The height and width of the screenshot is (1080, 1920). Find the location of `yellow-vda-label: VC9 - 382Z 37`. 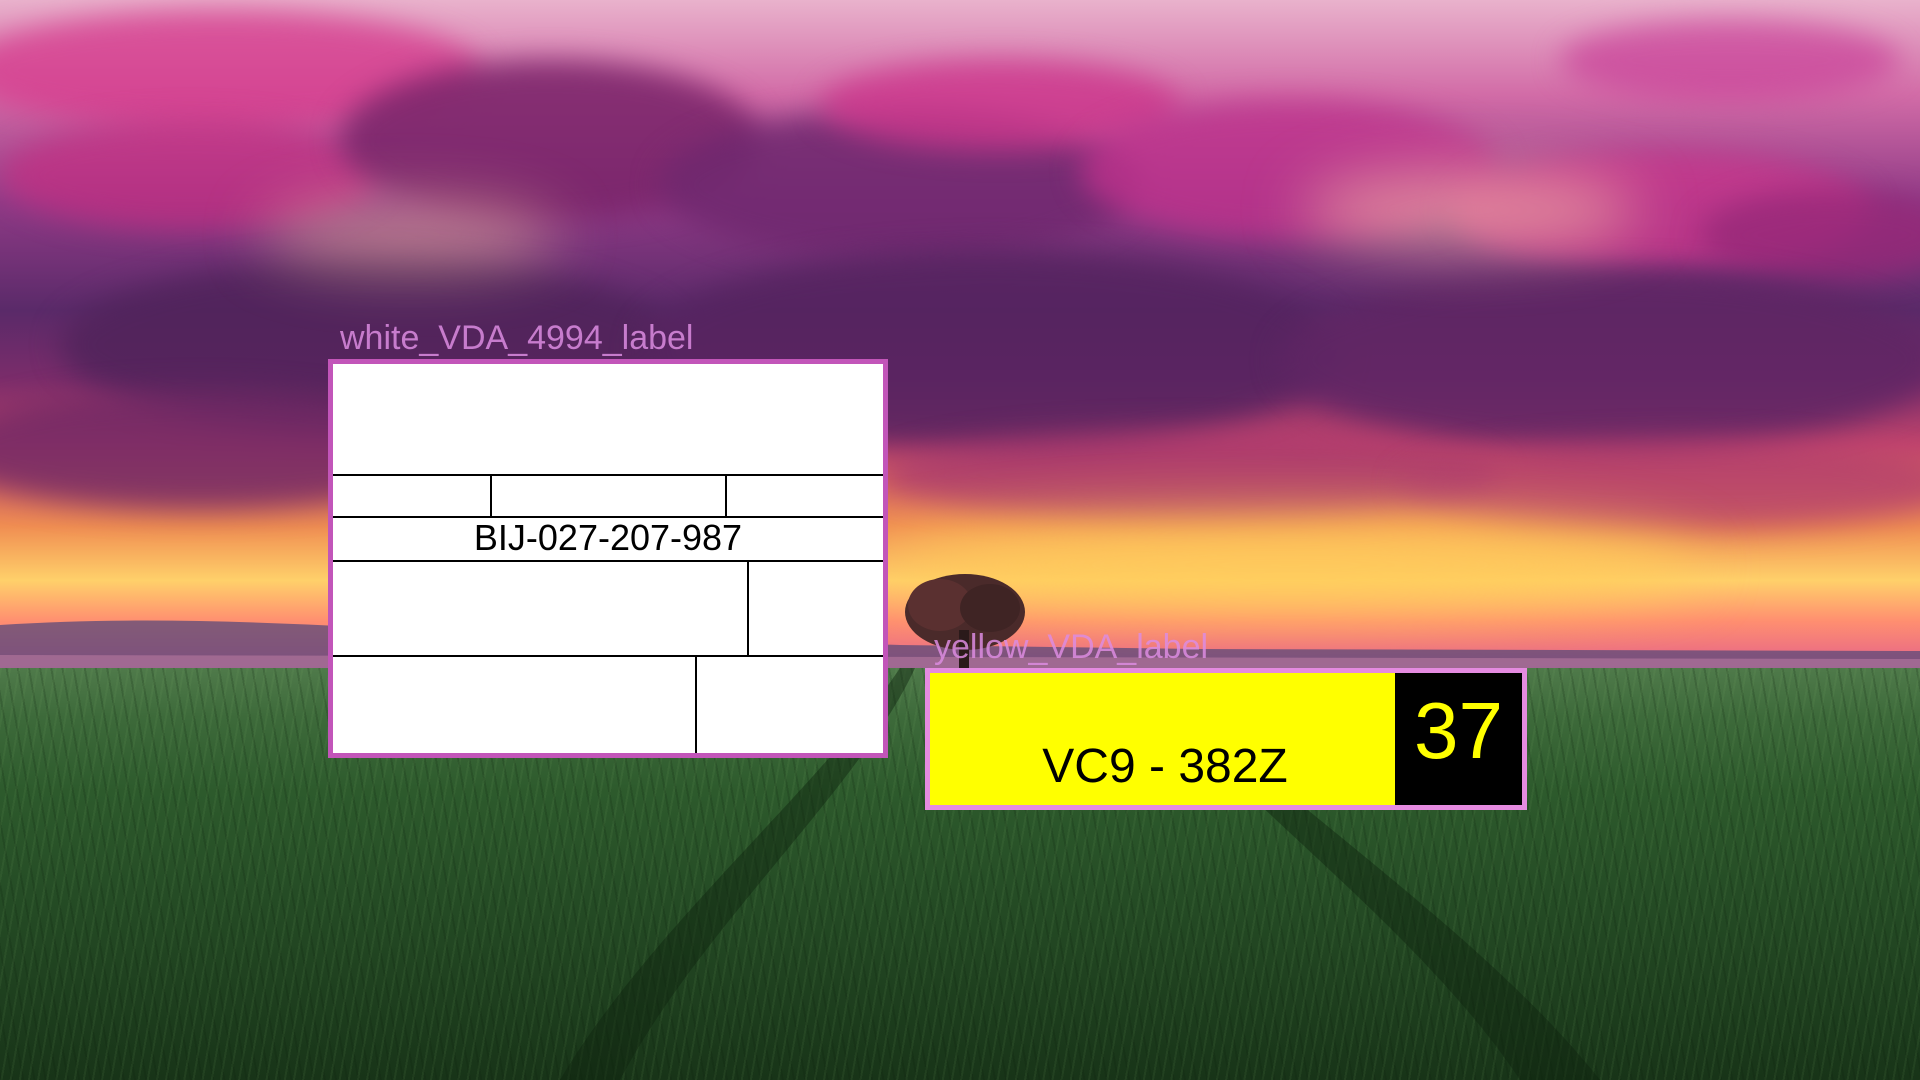

yellow-vda-label: VC9 - 382Z 37 is located at coordinates (1226, 739).